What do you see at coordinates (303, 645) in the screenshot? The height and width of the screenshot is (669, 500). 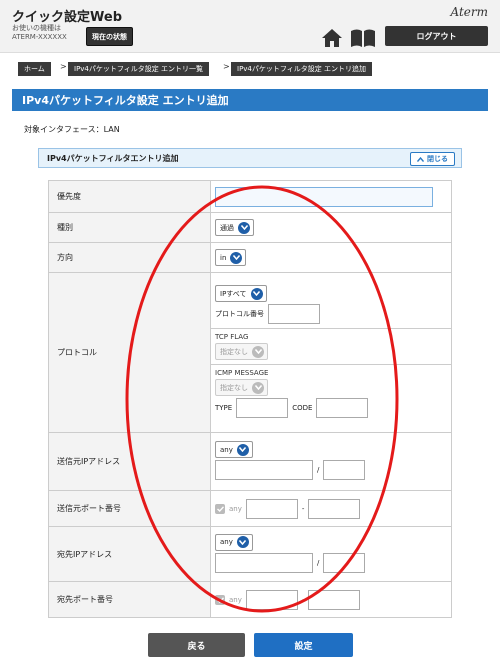 I see `set-button: 設定` at bounding box center [303, 645].